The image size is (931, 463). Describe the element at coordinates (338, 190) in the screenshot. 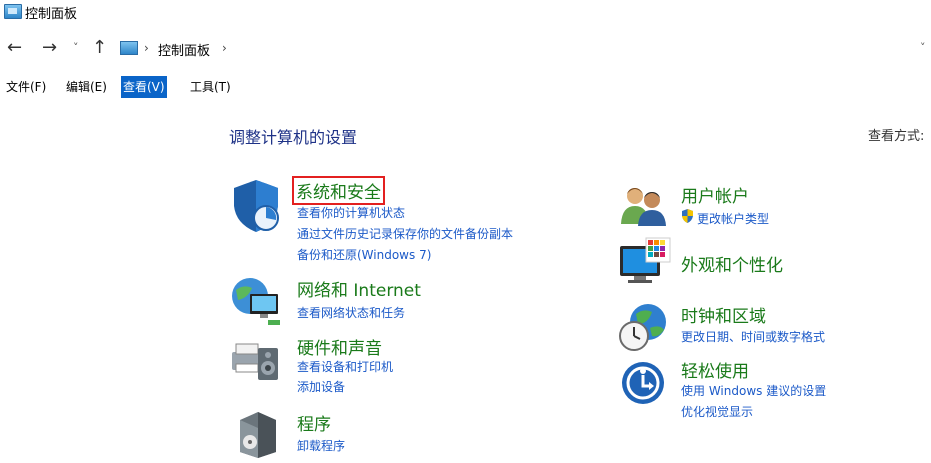

I see `category-system-security: 系统和安全` at that location.